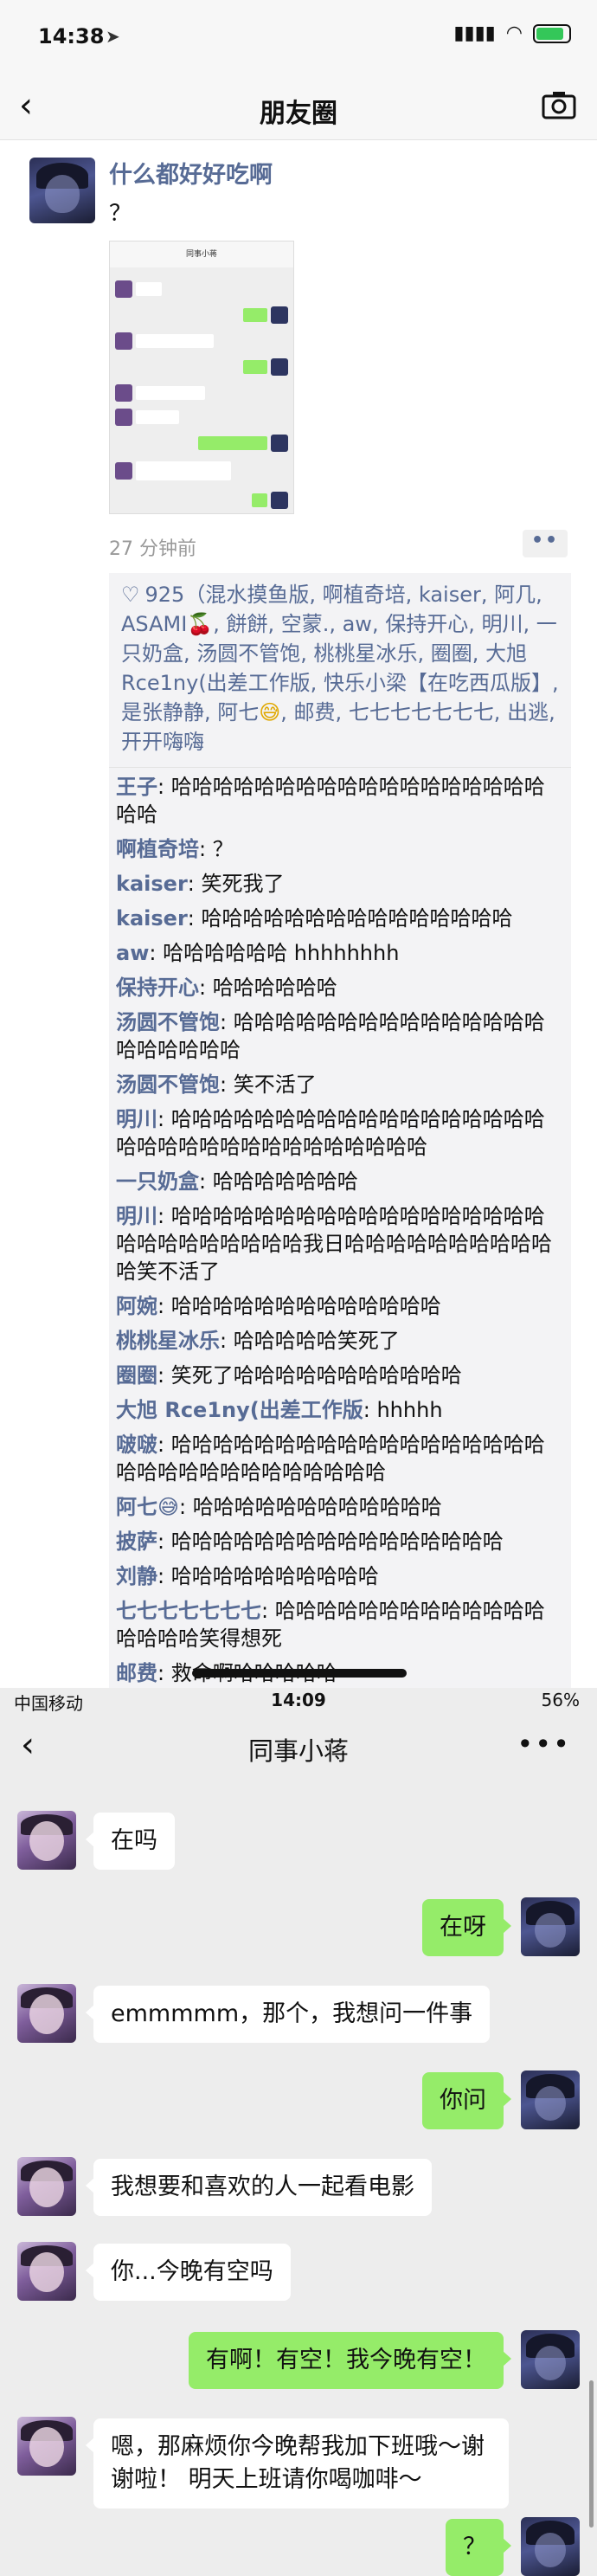 Image resolution: width=597 pixels, height=2576 pixels. Describe the element at coordinates (288, 2014) in the screenshot. I see `received-message: emmmmm，那个，我想问一件事` at that location.